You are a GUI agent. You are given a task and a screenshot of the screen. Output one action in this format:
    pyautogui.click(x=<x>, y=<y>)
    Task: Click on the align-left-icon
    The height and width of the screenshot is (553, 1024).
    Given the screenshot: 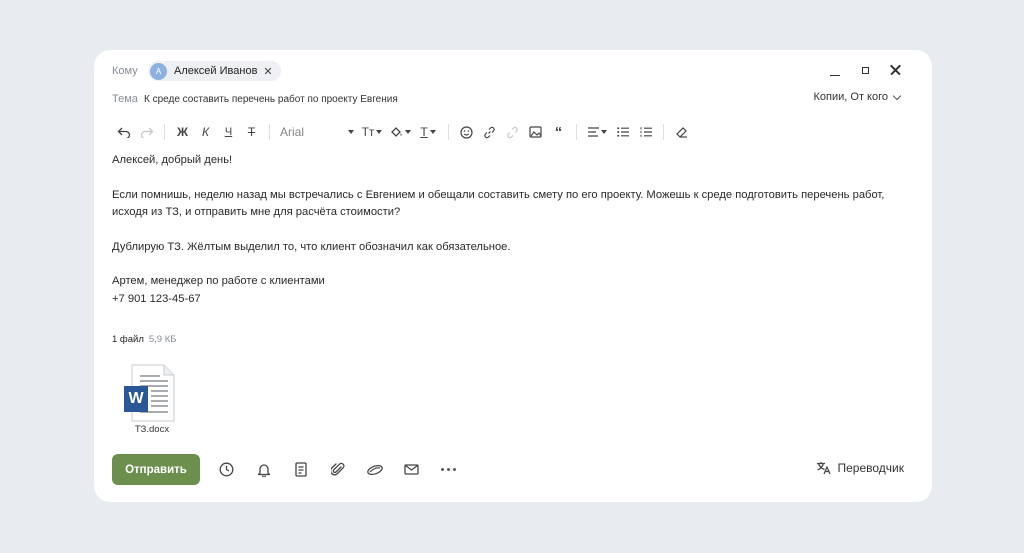 What is the action you would take?
    pyautogui.click(x=593, y=132)
    